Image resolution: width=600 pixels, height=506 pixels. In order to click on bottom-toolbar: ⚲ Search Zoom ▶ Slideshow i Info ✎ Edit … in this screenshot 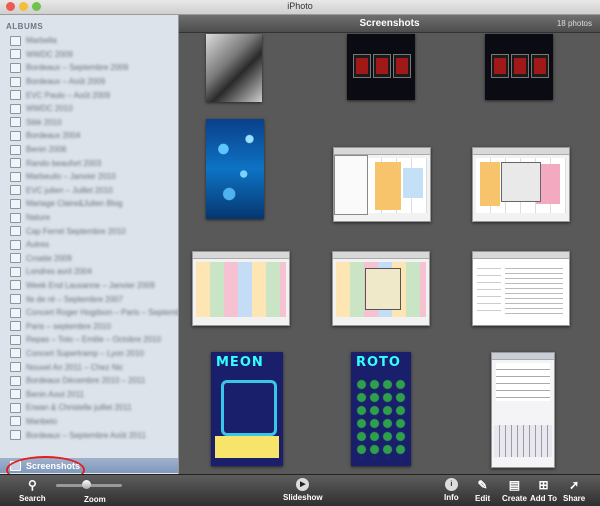, I will do `click(300, 490)`.